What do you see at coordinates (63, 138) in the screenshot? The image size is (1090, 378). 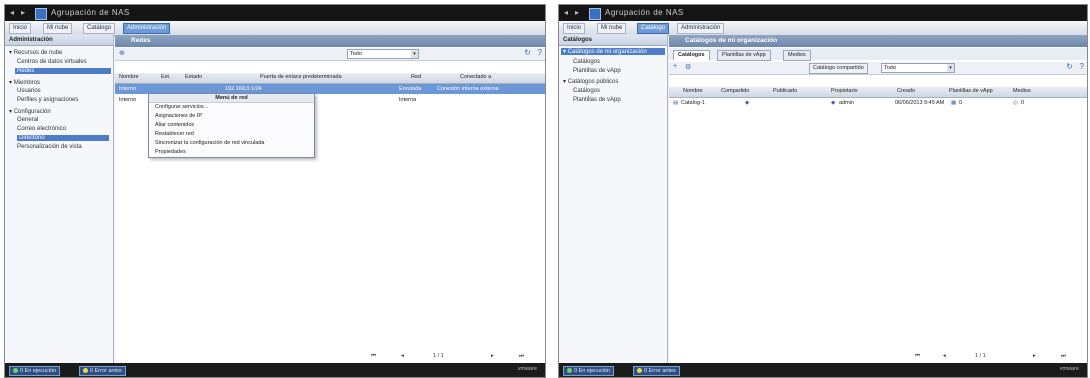 I see `tree-directory: Directorio` at bounding box center [63, 138].